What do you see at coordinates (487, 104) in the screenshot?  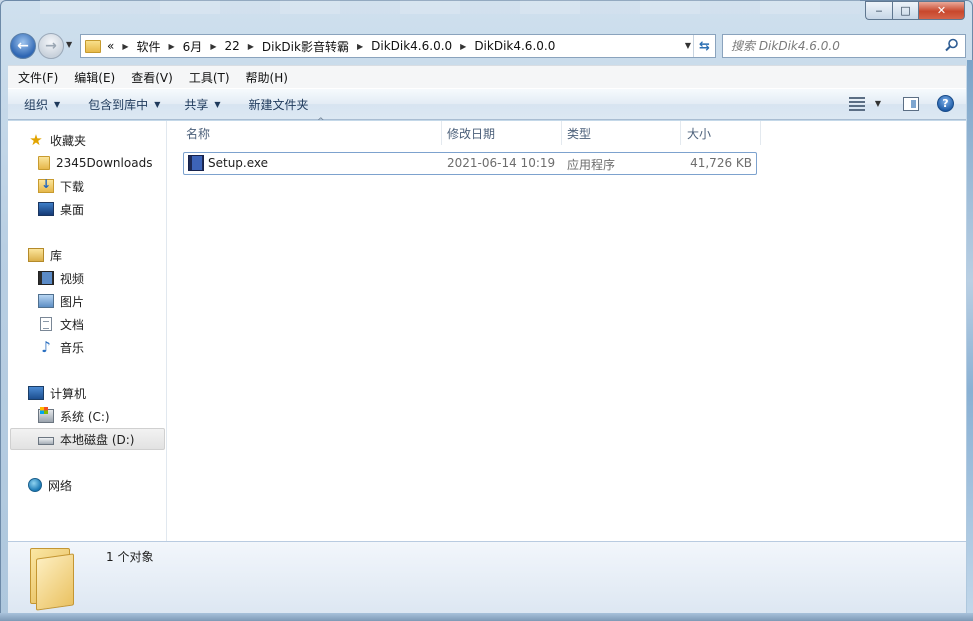 I see `command-bar: 组织 ▼ 包含到库中 ▼ 共享 ▼ 新建文件夹 ▼ ?` at bounding box center [487, 104].